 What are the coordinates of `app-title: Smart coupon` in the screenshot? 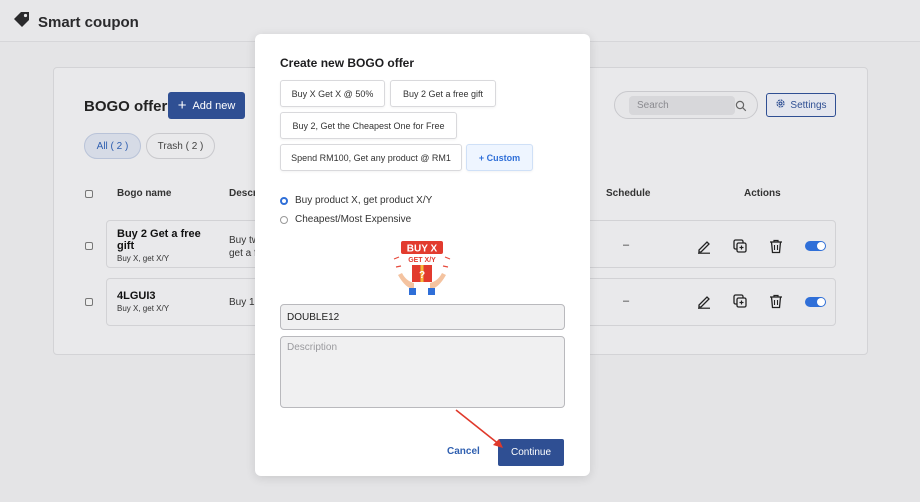 It's located at (88, 22).